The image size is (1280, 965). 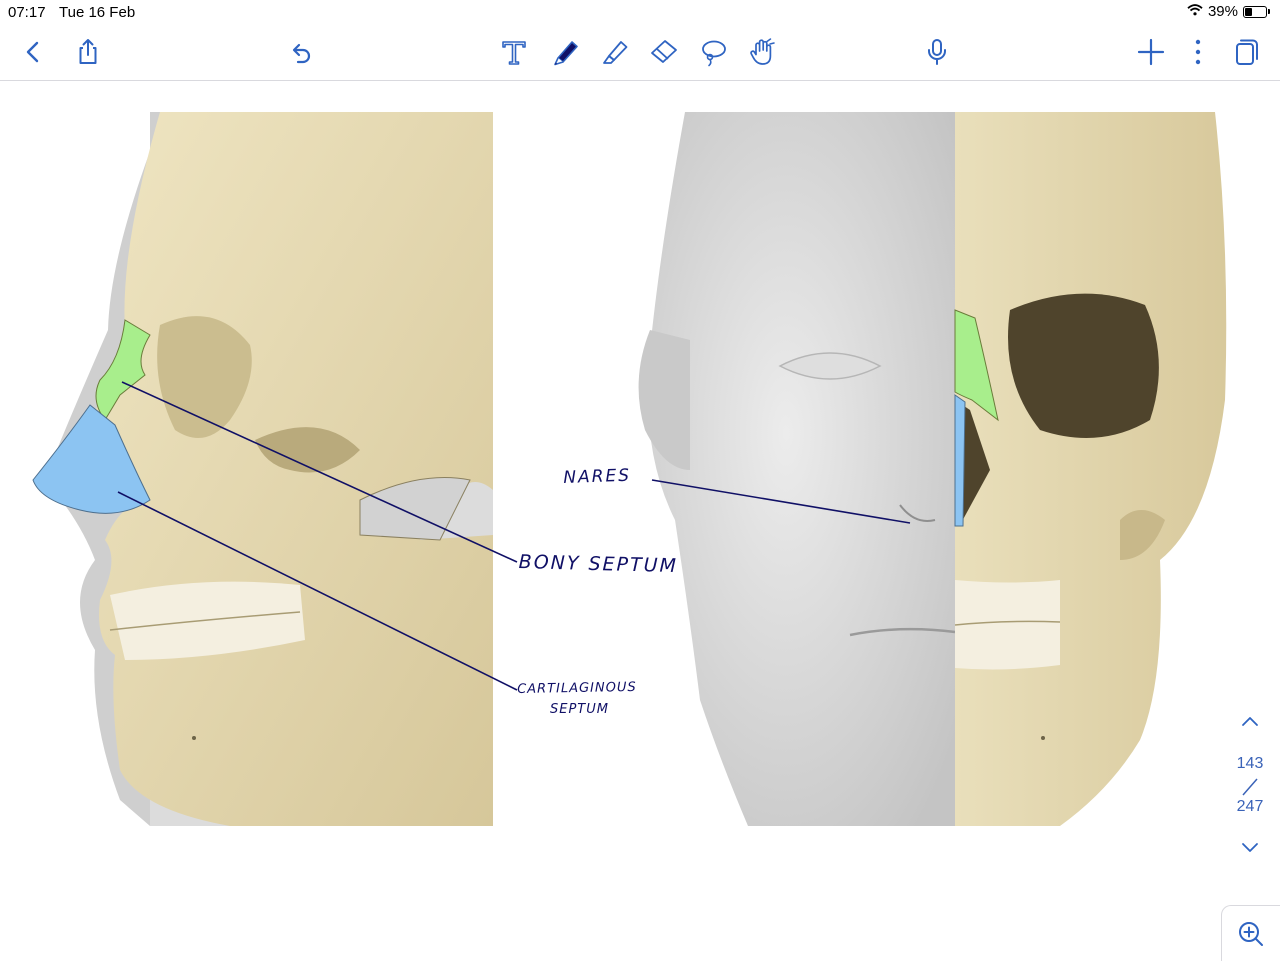 I want to click on microphone-button, so click(x=937, y=52).